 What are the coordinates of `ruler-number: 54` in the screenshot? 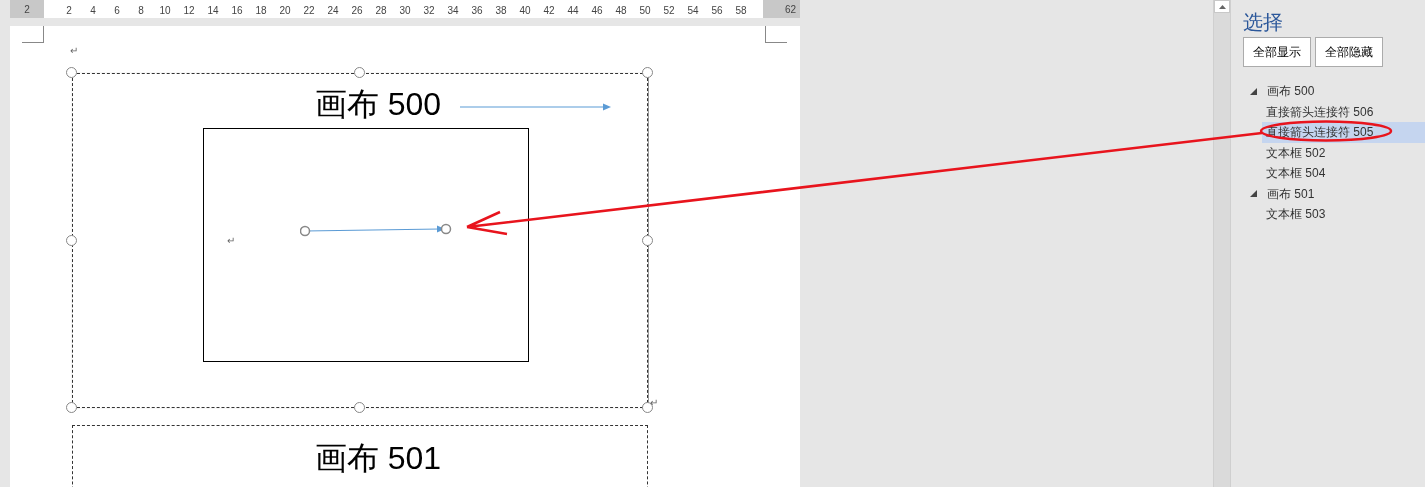 It's located at (693, 11).